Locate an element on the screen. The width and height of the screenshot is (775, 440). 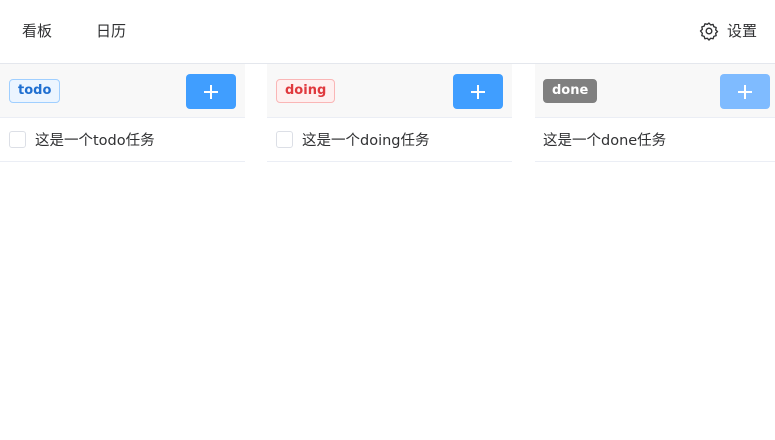
task-row: 这是一个doing任务 is located at coordinates (389, 140).